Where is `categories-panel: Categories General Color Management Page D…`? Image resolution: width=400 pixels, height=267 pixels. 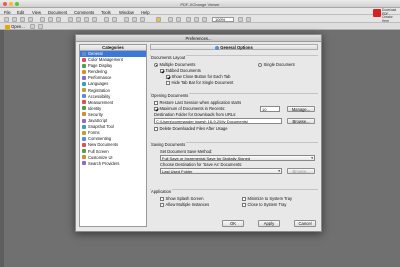
categories-panel: Categories General Color Management Page D… is located at coordinates (113, 135).